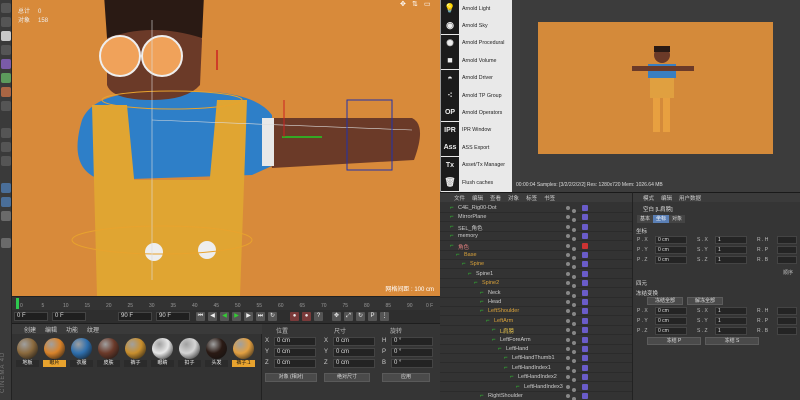 The image size is (800, 400). Describe the element at coordinates (6, 106) in the screenshot. I see `axis-mode-icon` at that location.